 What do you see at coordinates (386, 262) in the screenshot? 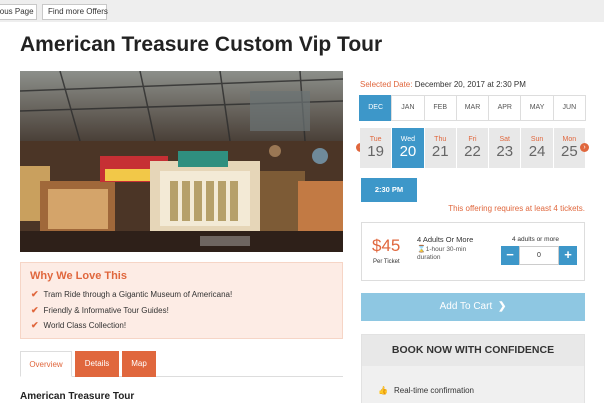
I see `per-ticket-label: Per Ticket` at bounding box center [386, 262].